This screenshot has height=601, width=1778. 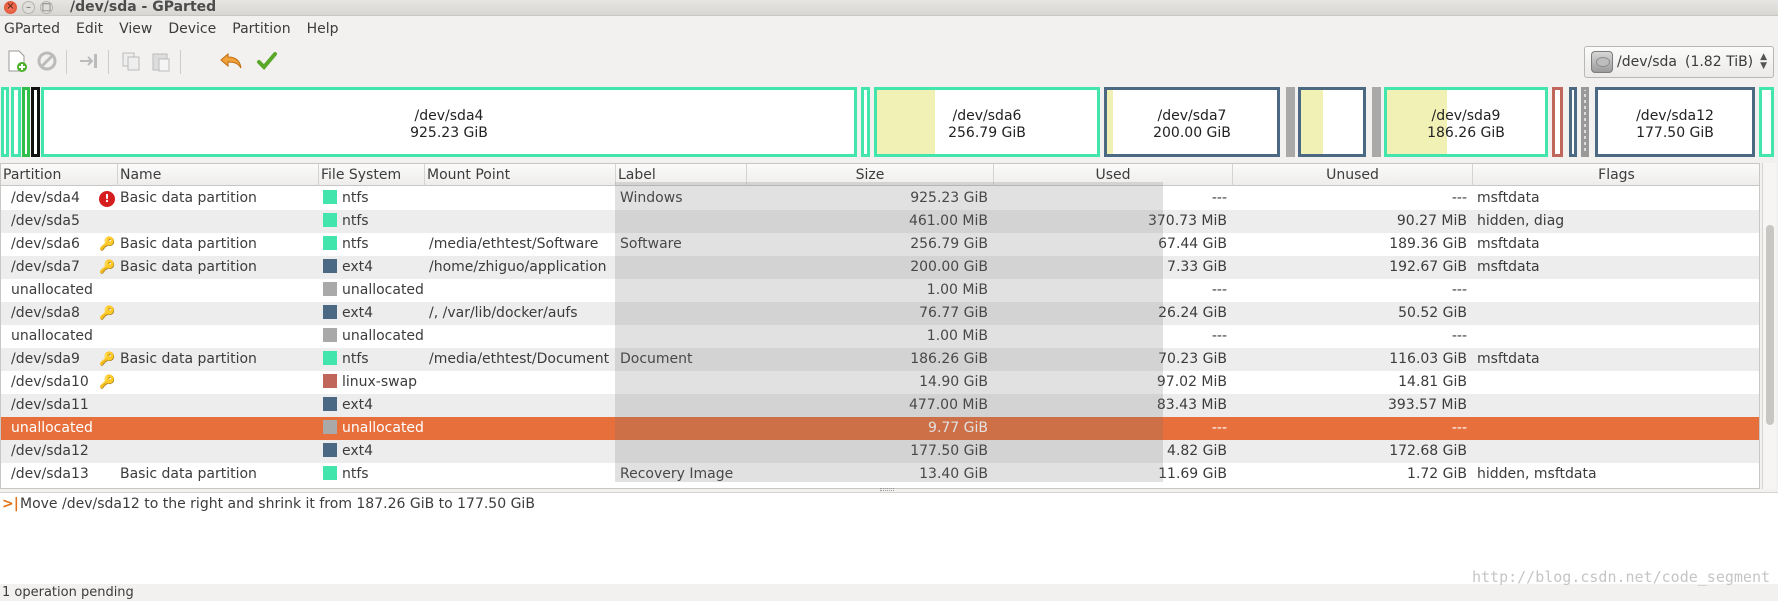 What do you see at coordinates (681, 175) in the screenshot?
I see `column-header-label: Label` at bounding box center [681, 175].